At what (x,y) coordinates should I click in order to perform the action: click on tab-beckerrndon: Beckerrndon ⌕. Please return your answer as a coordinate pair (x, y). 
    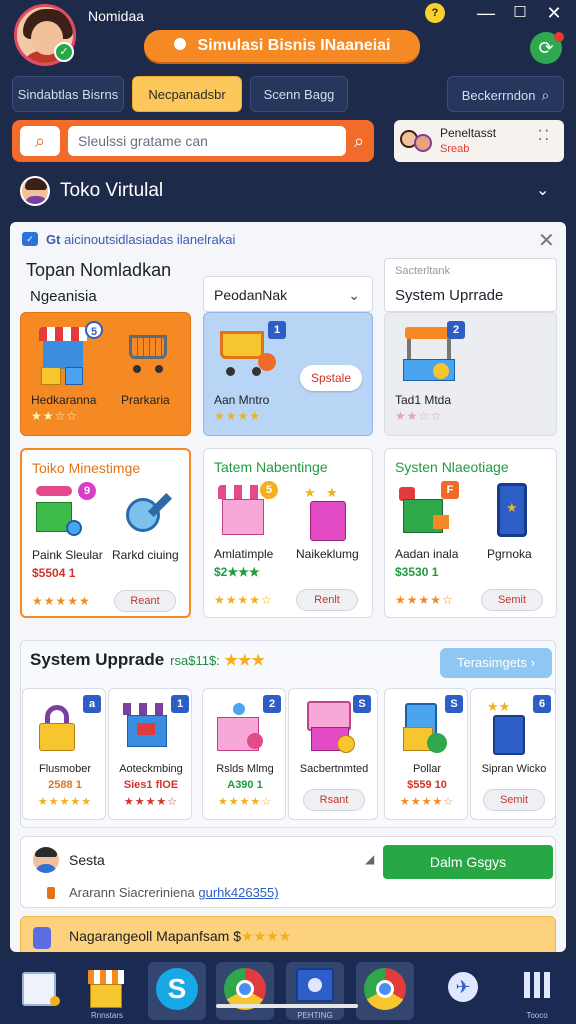
    Looking at the image, I should click on (505, 94).